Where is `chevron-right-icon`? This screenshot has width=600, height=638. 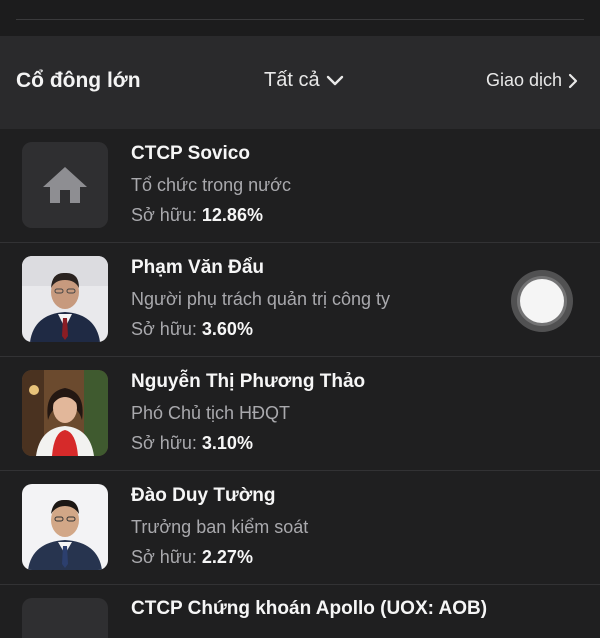 chevron-right-icon is located at coordinates (573, 80).